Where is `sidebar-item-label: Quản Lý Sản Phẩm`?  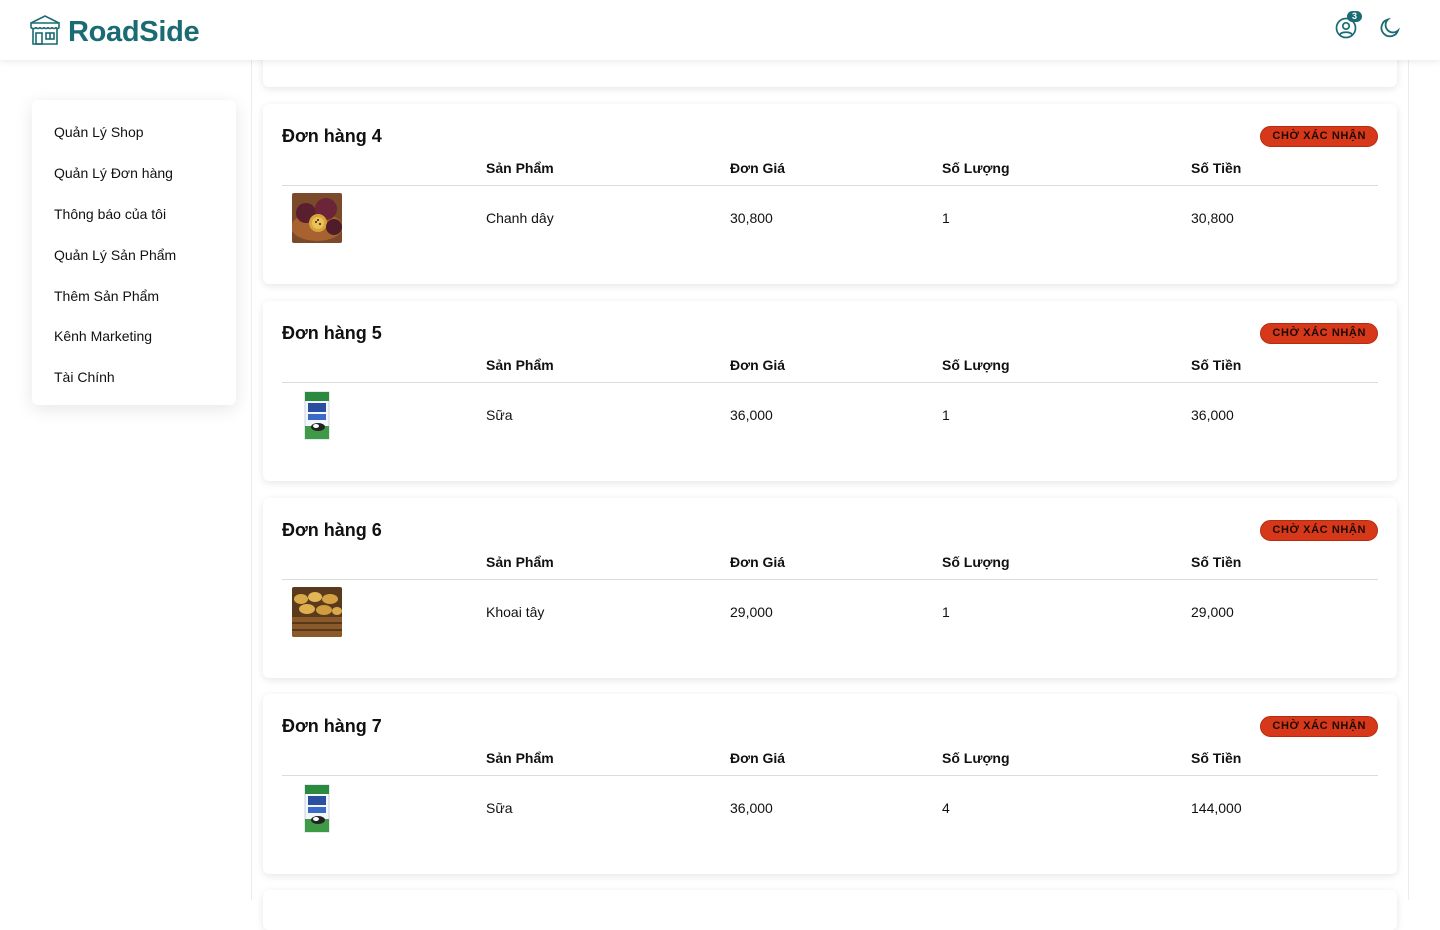 sidebar-item-label: Quản Lý Sản Phẩm is located at coordinates (115, 254).